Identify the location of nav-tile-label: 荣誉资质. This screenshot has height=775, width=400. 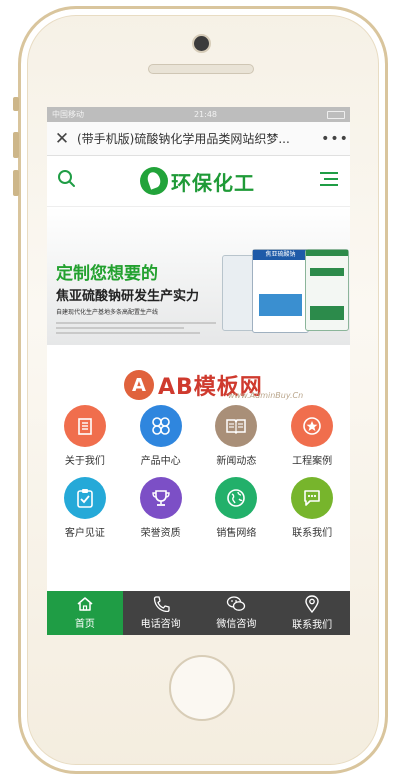
(160, 533).